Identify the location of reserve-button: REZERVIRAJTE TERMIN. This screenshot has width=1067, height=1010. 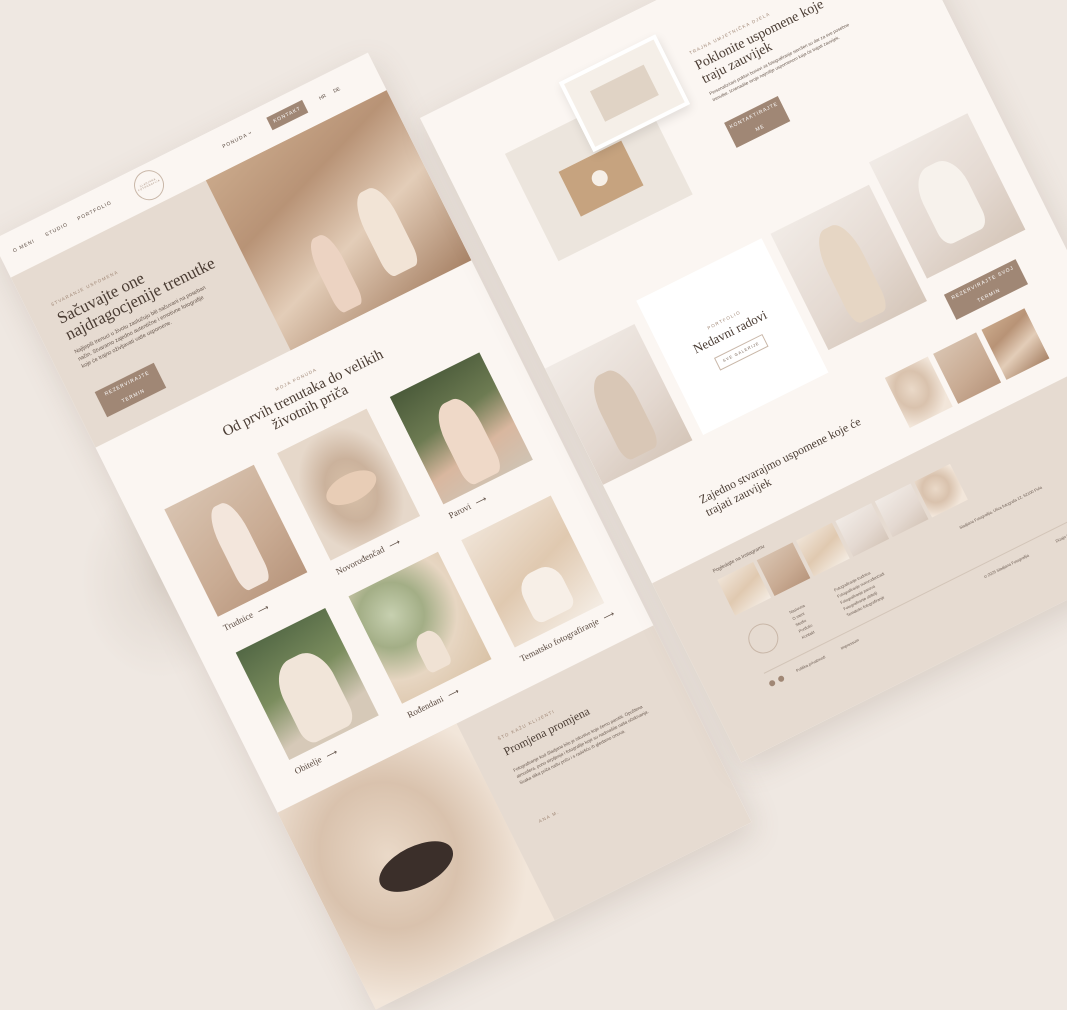
(130, 390).